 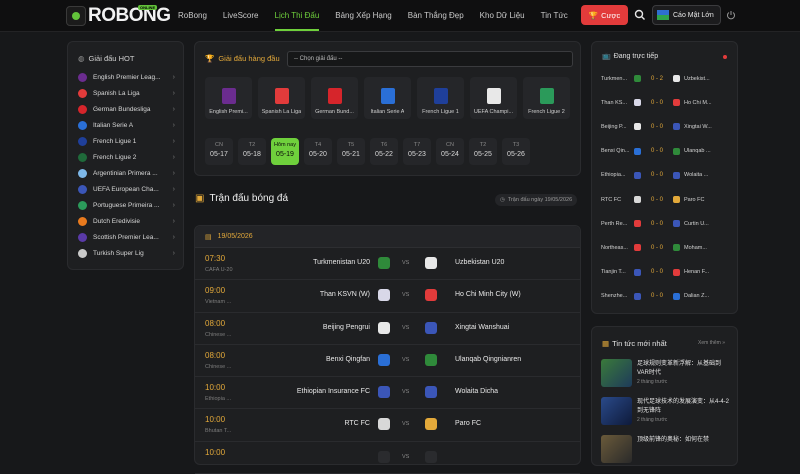 What do you see at coordinates (219, 151) in the screenshot?
I see `date-card: CN 05-17` at bounding box center [219, 151].